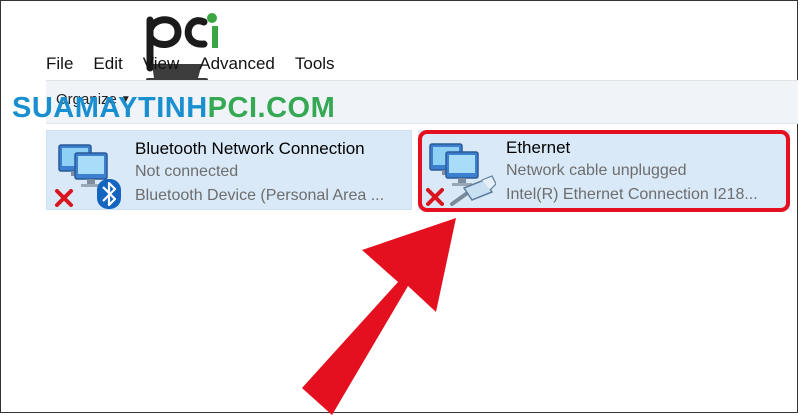 The height and width of the screenshot is (415, 800). Describe the element at coordinates (107, 64) in the screenshot. I see `menu-edit: Edit` at that location.